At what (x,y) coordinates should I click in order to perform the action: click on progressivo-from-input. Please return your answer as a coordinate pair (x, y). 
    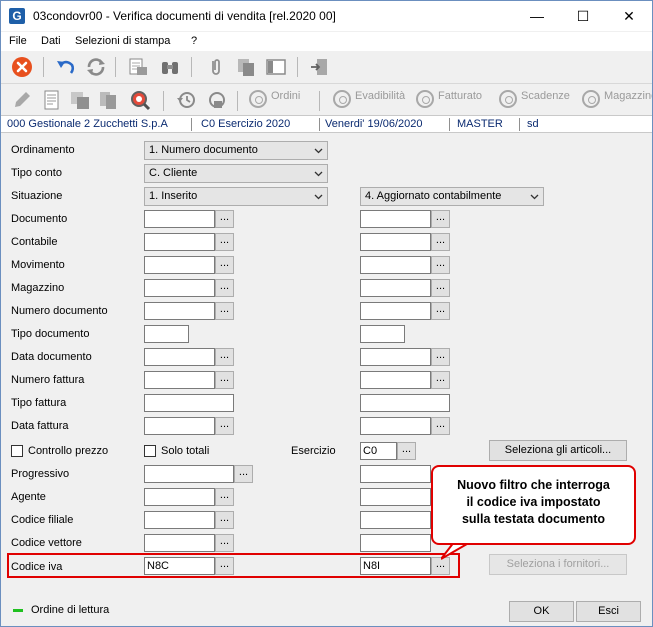
    Looking at the image, I should click on (189, 474).